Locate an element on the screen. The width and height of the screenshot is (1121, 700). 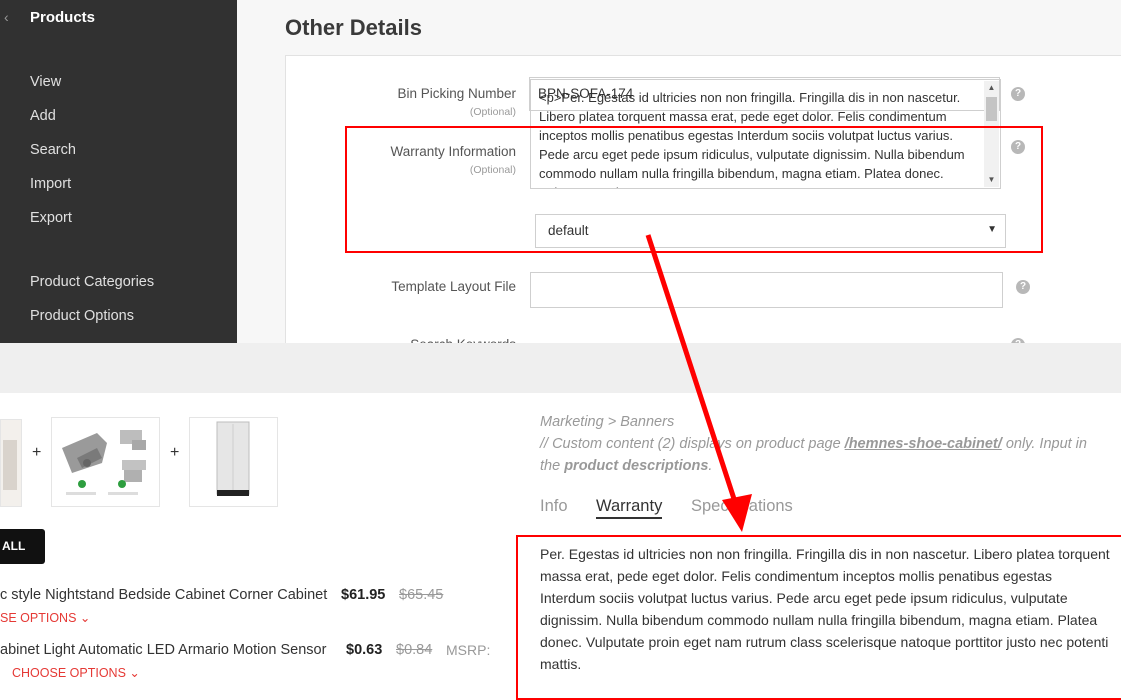
search-keywords-input is located at coordinates (766, 290).